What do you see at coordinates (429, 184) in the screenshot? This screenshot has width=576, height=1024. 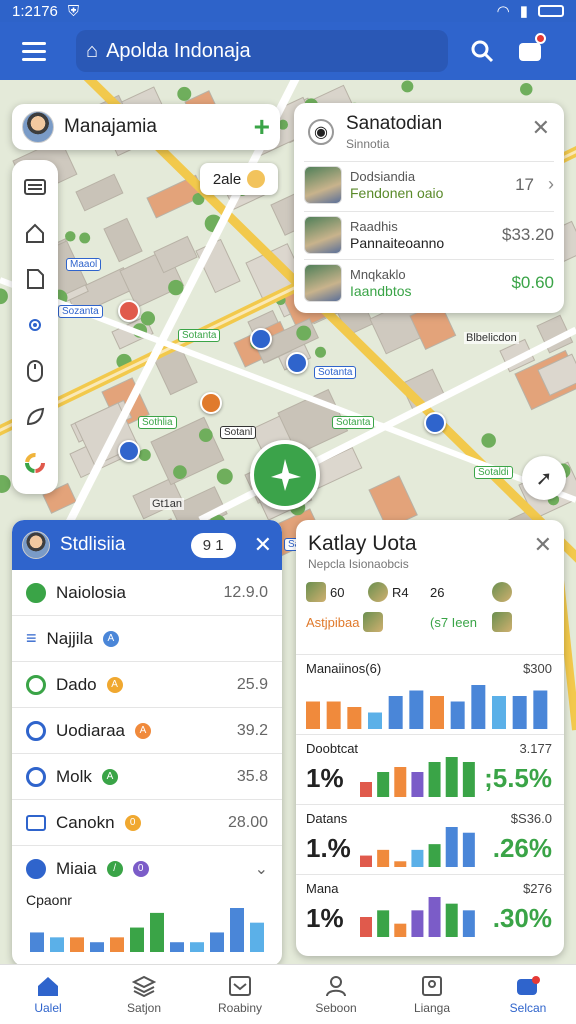 I see `list-item: Dodsiandia Fendonen oaio 17 ›` at bounding box center [429, 184].